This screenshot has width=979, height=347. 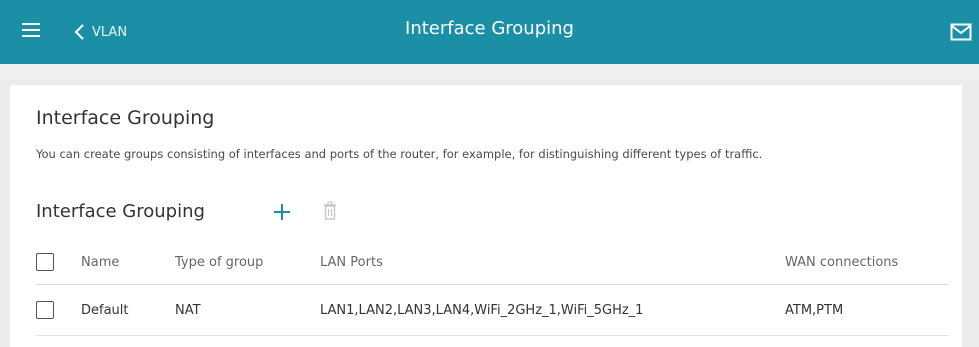 What do you see at coordinates (188, 310) in the screenshot?
I see `group-type-cell: NAT` at bounding box center [188, 310].